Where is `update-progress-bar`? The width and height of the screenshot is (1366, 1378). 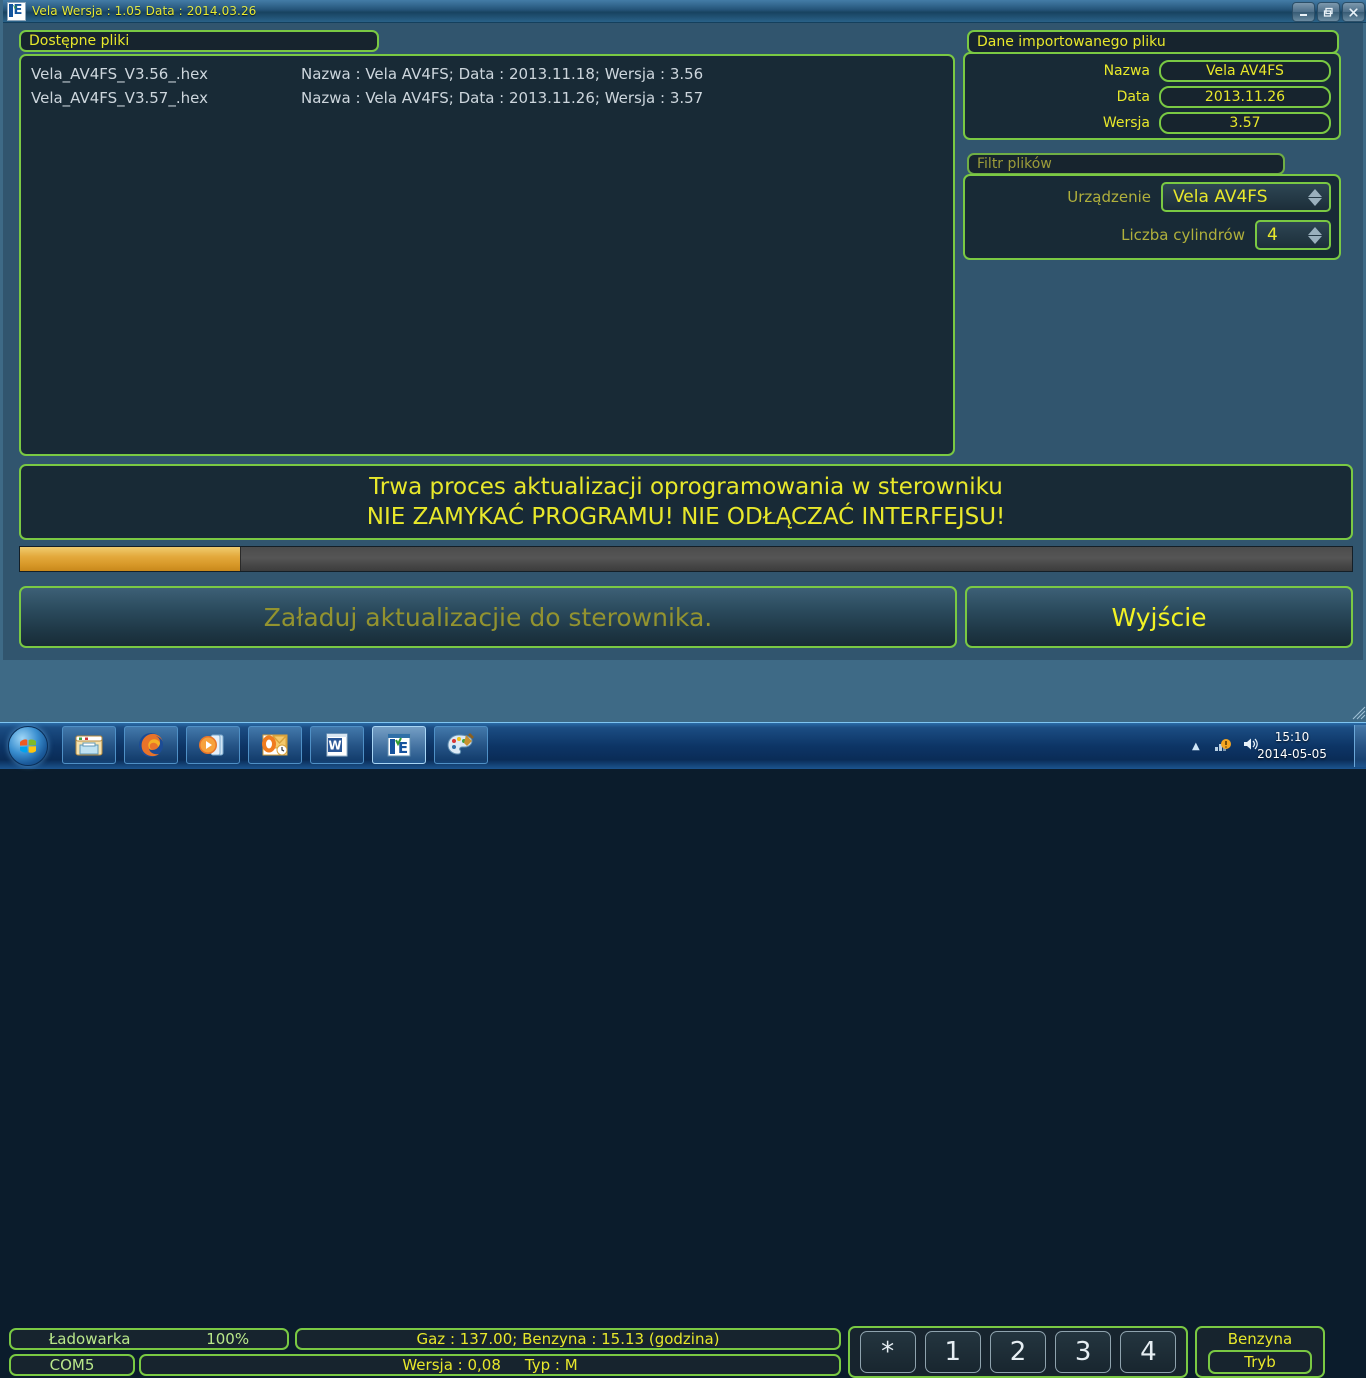 update-progress-bar is located at coordinates (686, 559).